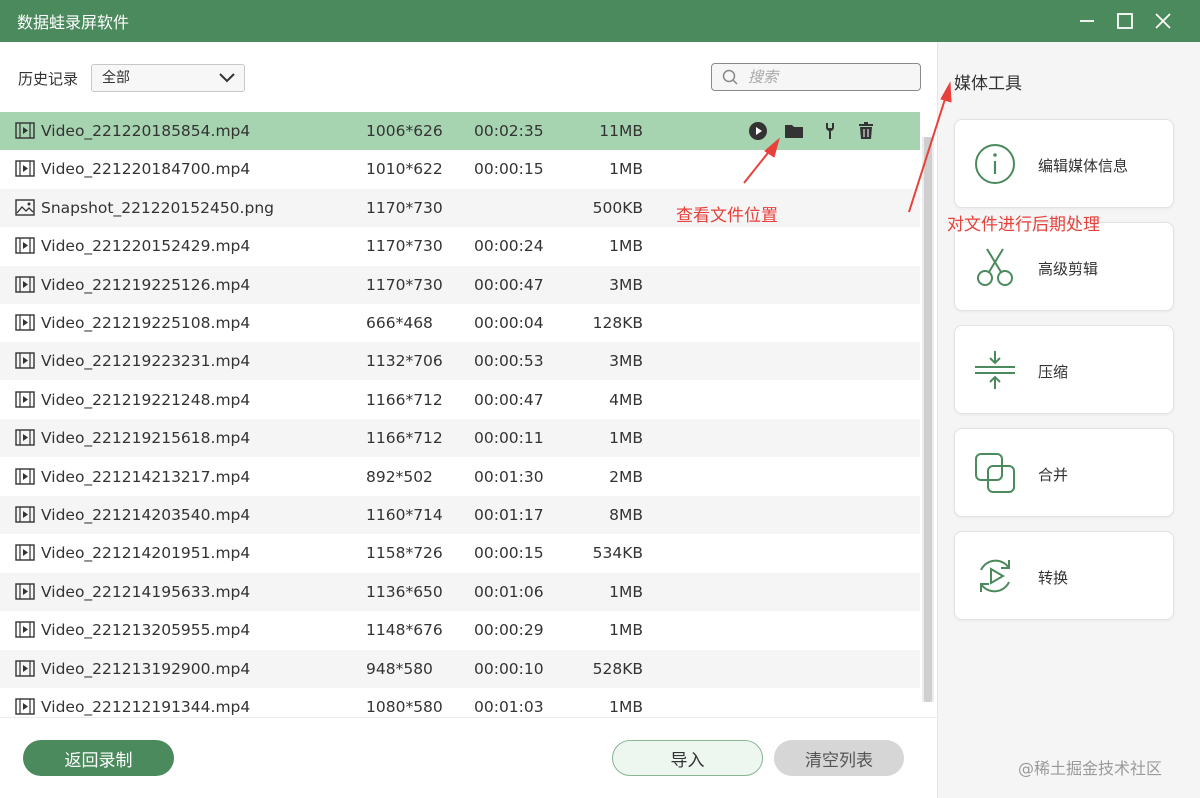 This screenshot has height=798, width=1200. I want to click on annotation-arrows, so click(847, 147).